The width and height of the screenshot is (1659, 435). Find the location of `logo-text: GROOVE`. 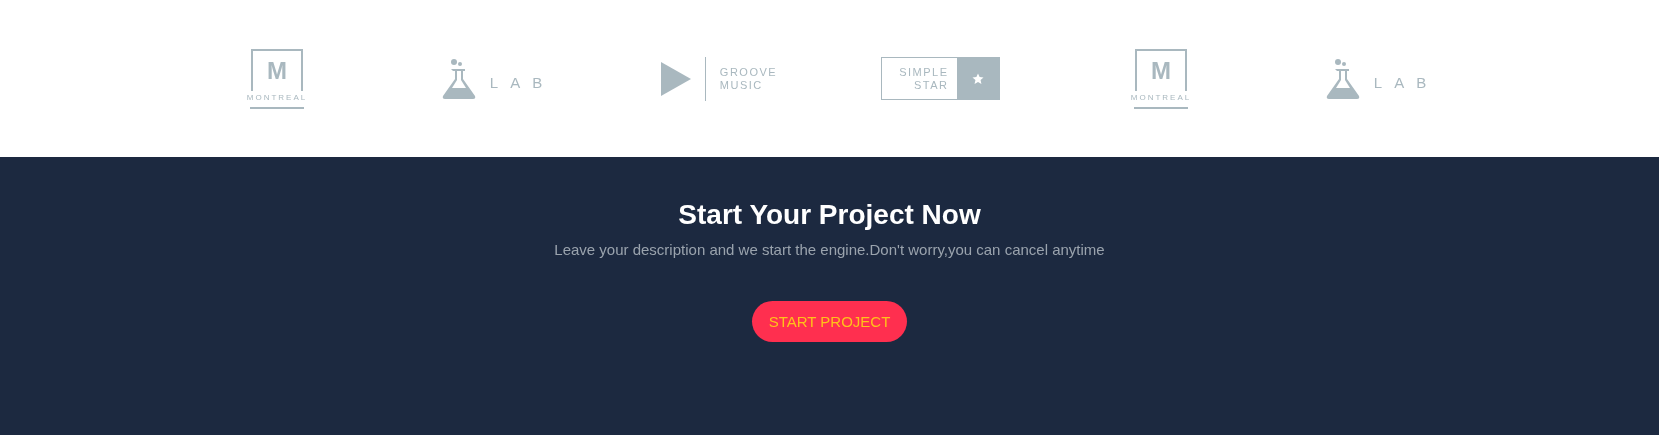

logo-text: GROOVE is located at coordinates (748, 72).